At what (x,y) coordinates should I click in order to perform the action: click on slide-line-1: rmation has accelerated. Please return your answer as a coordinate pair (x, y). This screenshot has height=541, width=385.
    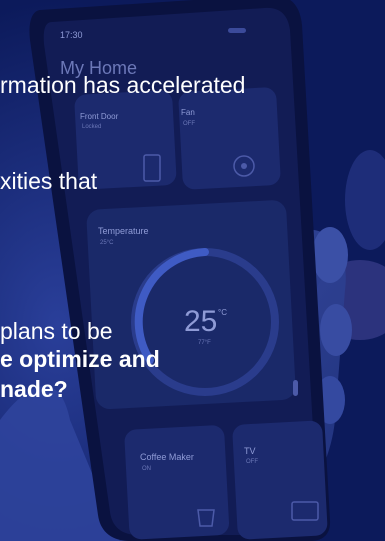
    Looking at the image, I should click on (123, 85).